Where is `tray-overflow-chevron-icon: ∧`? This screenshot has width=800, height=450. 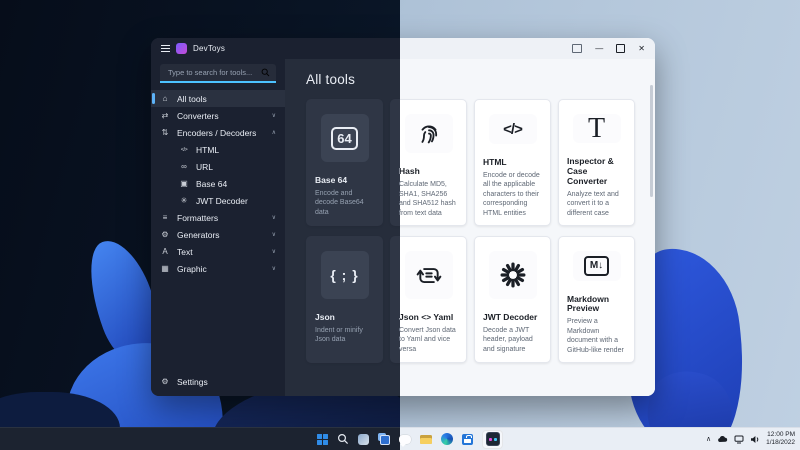
tray-overflow-chevron-icon: ∧ is located at coordinates (708, 439).